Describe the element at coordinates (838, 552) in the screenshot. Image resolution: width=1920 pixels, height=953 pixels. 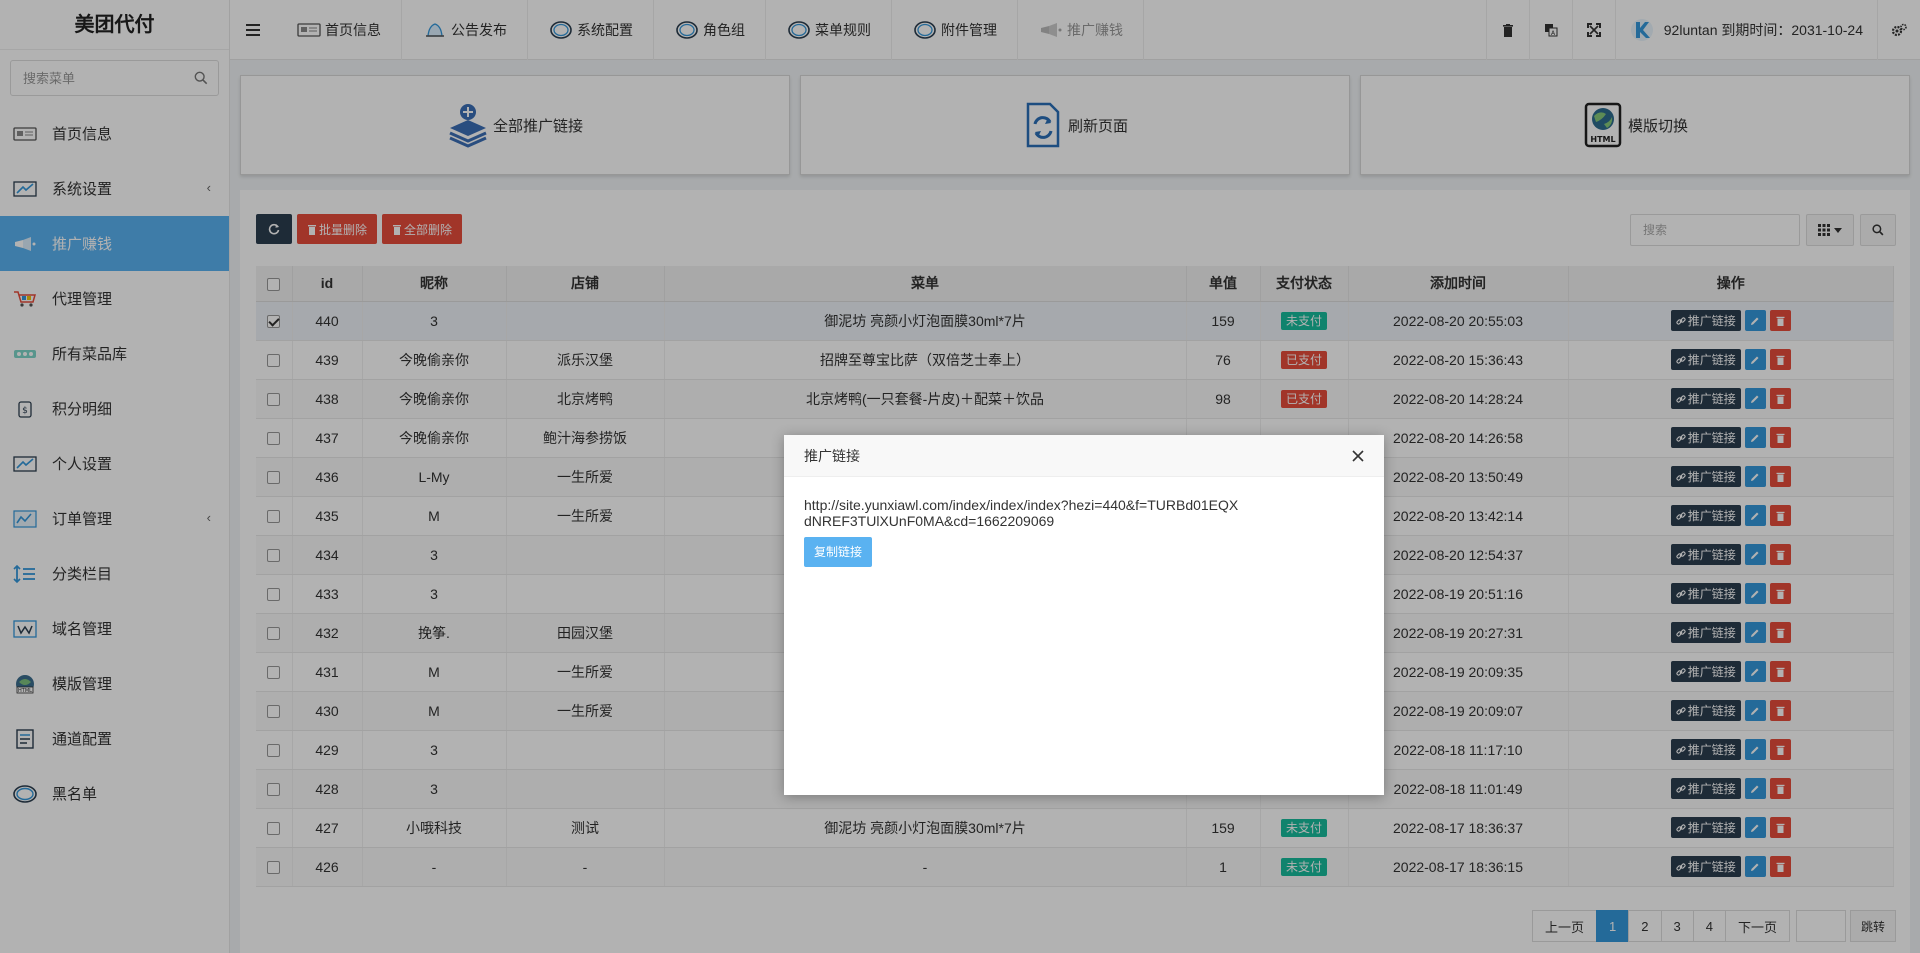
I see `copy-link-button: 复制链接` at that location.